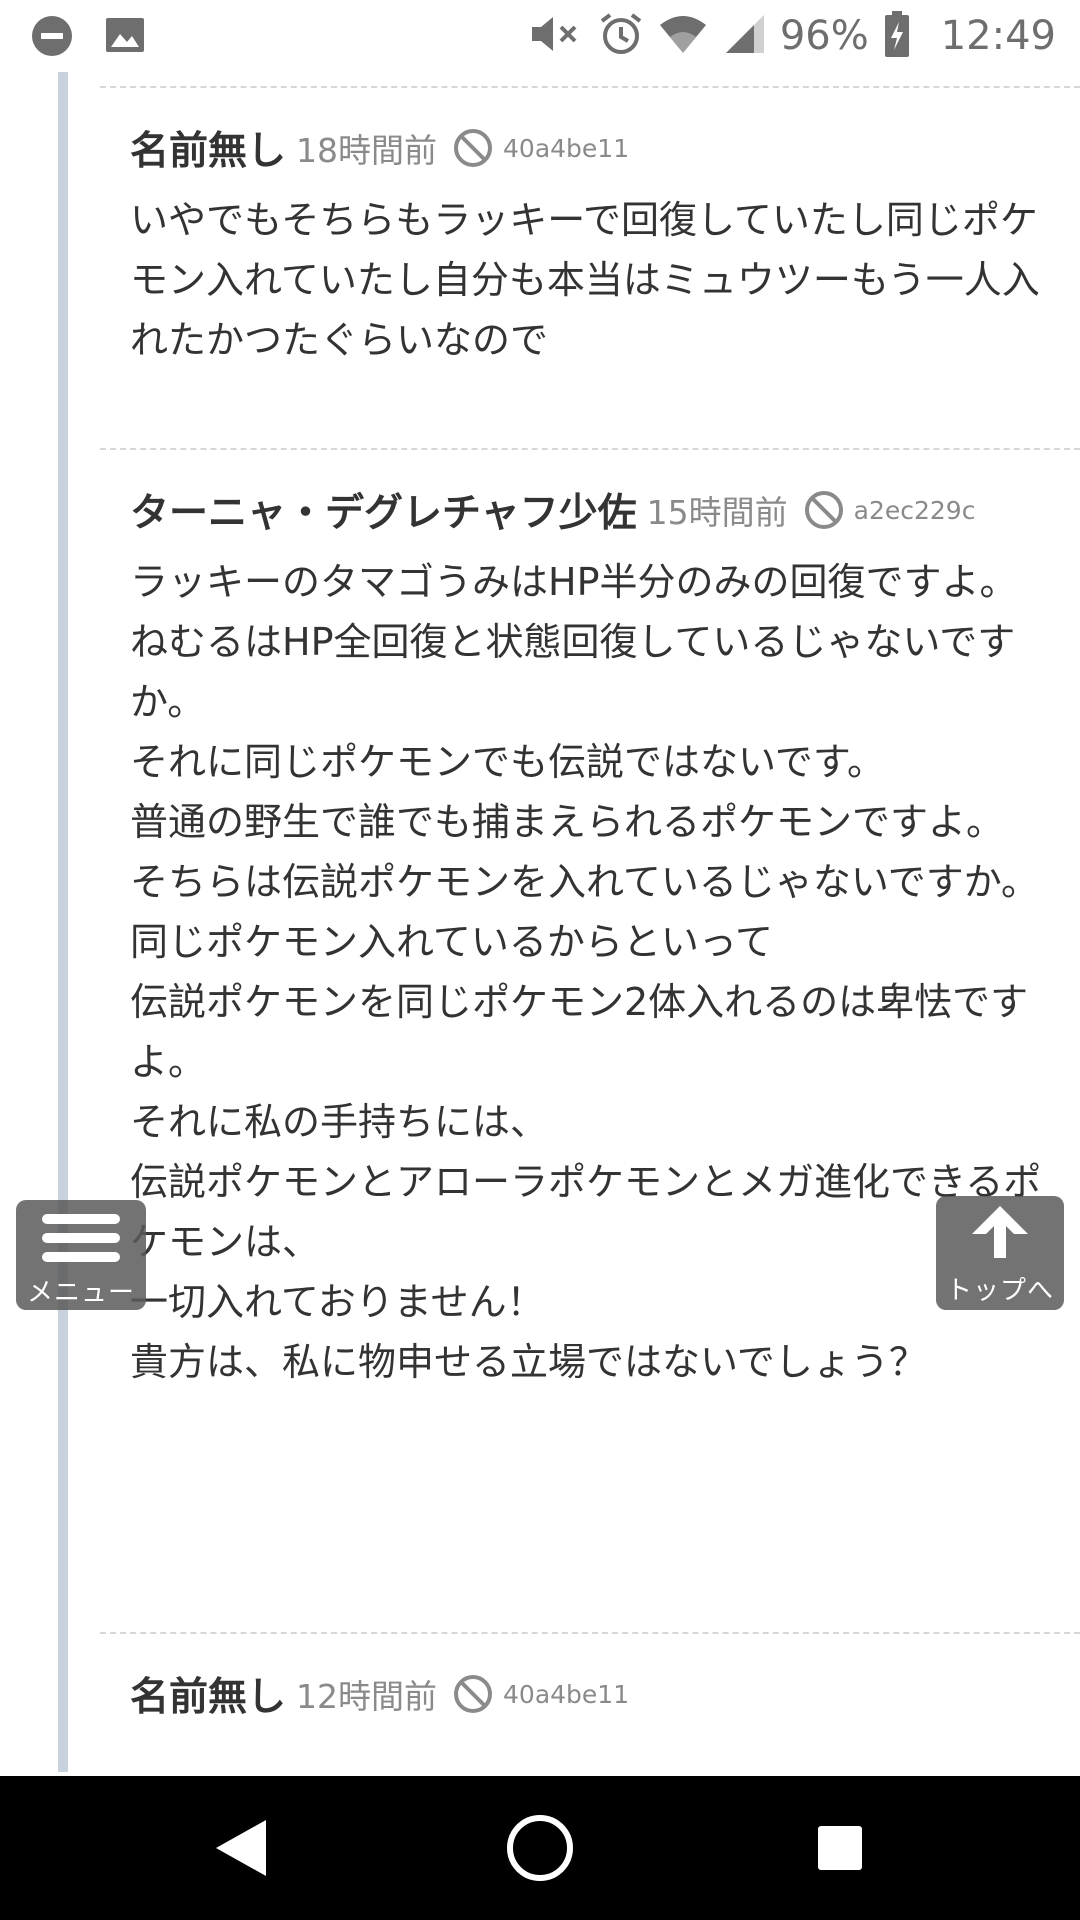 The image size is (1080, 1920). I want to click on home-icon, so click(540, 1848).